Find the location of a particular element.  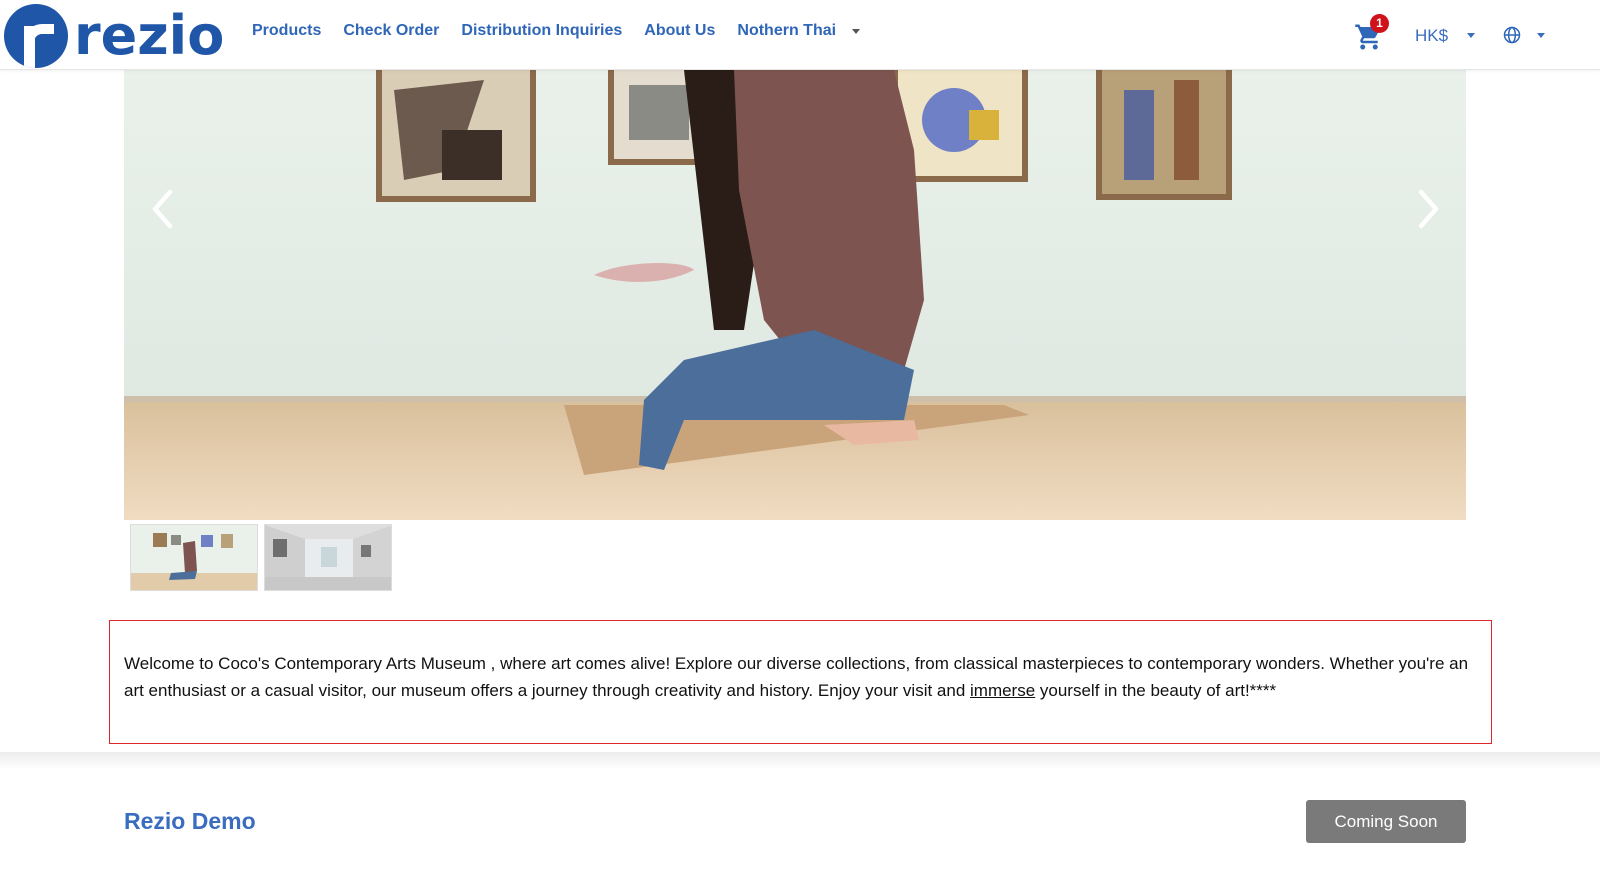

prev-slide-chevron-left-icon is located at coordinates (163, 209).